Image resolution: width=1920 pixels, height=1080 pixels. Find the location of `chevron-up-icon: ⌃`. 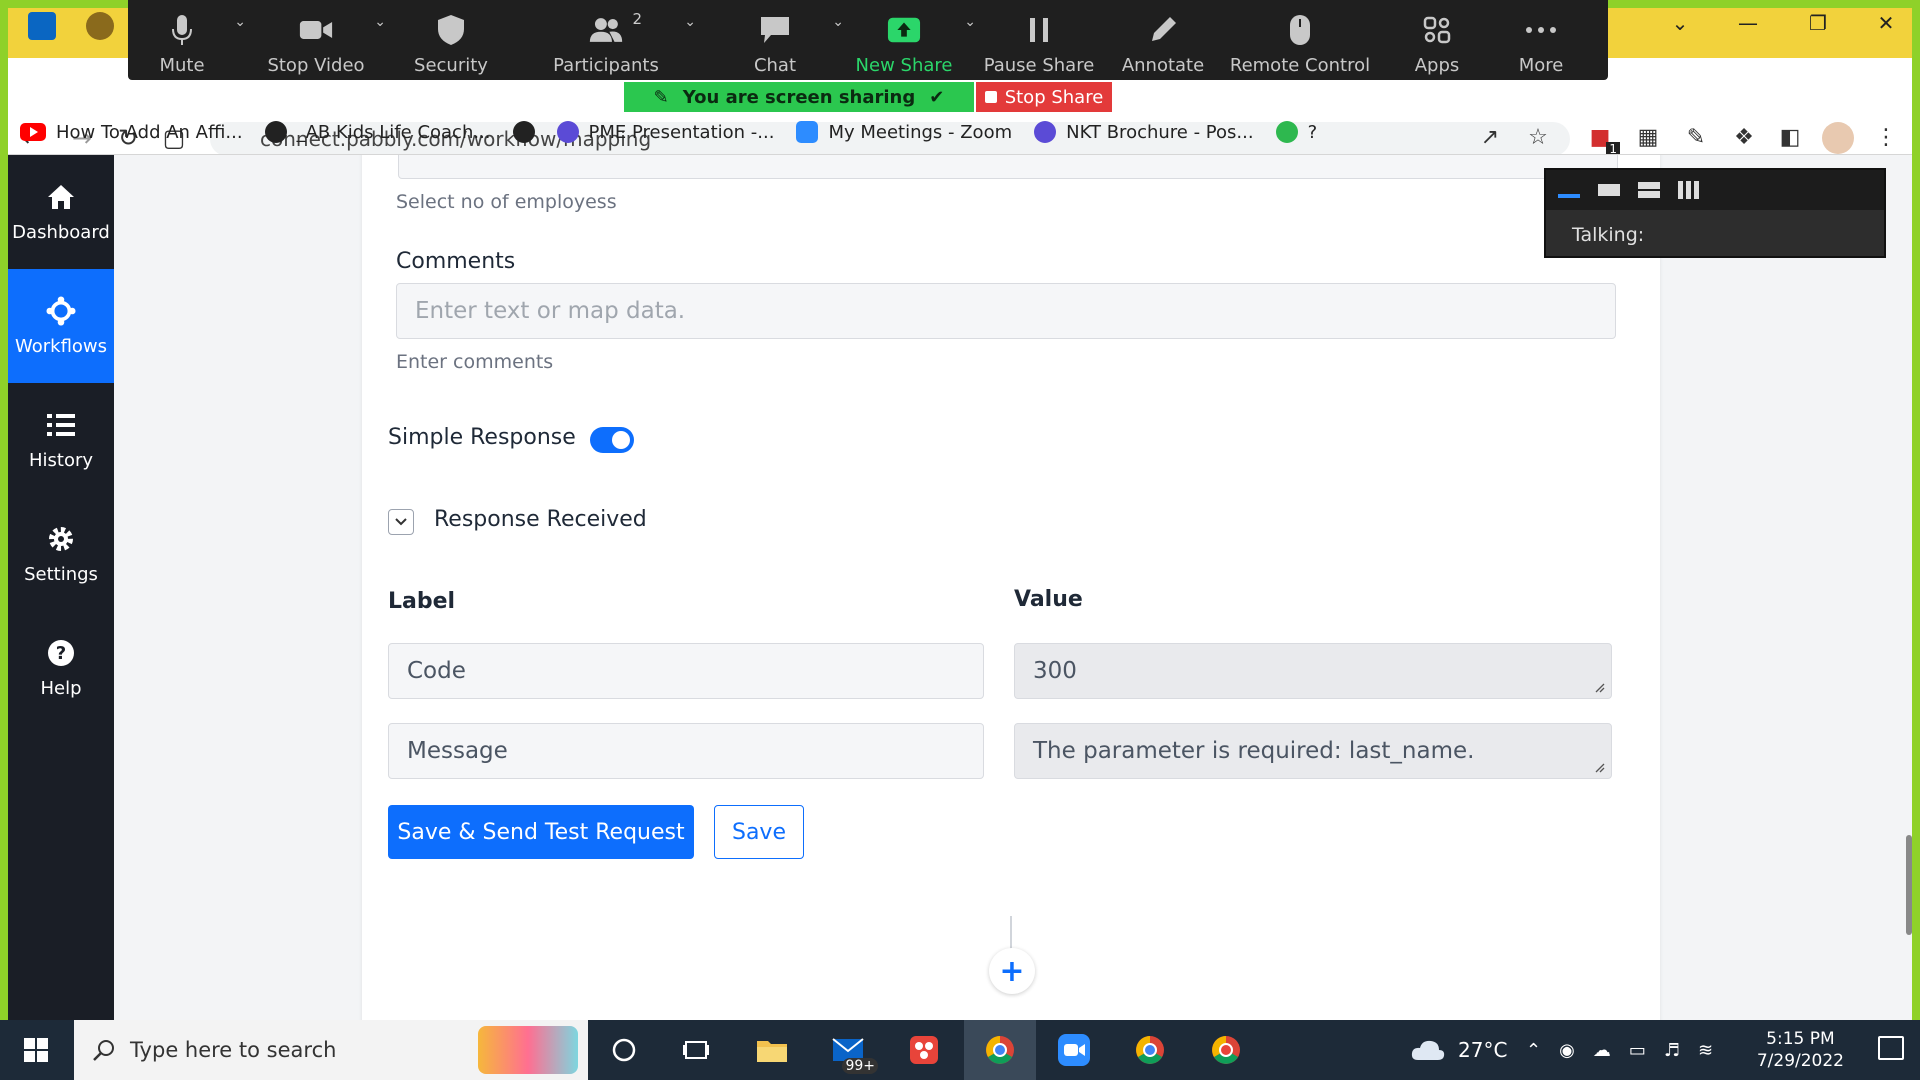

chevron-up-icon: ⌃ is located at coordinates (1533, 1050).